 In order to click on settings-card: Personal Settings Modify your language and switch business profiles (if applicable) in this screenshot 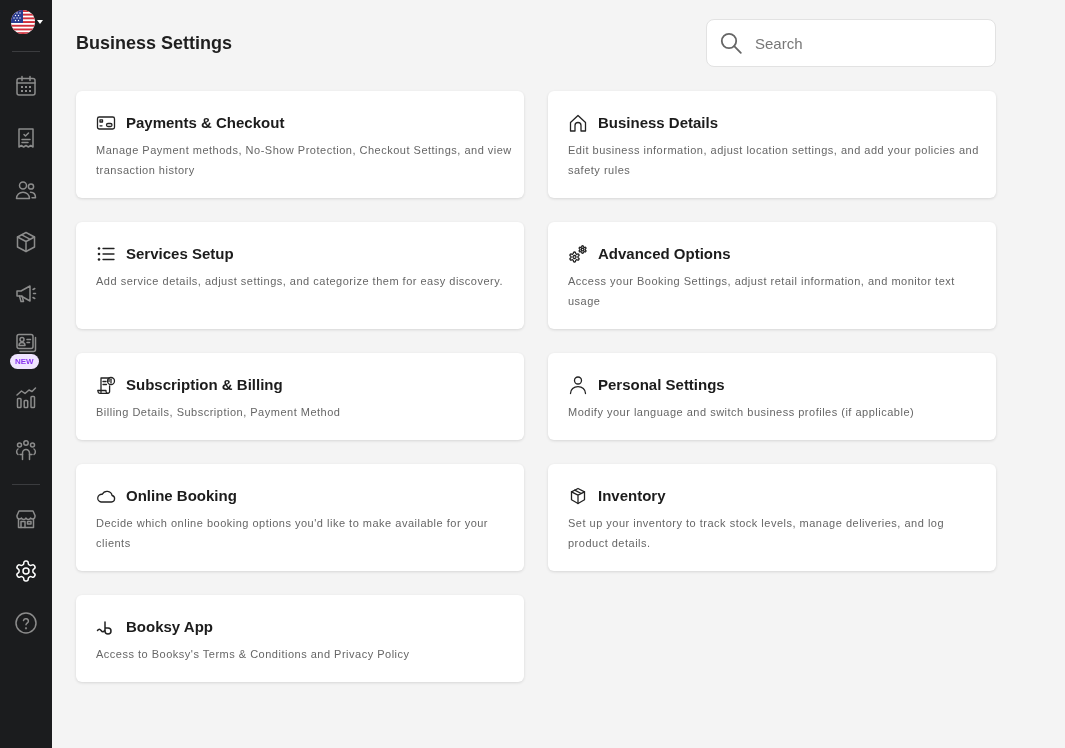, I will do `click(772, 396)`.